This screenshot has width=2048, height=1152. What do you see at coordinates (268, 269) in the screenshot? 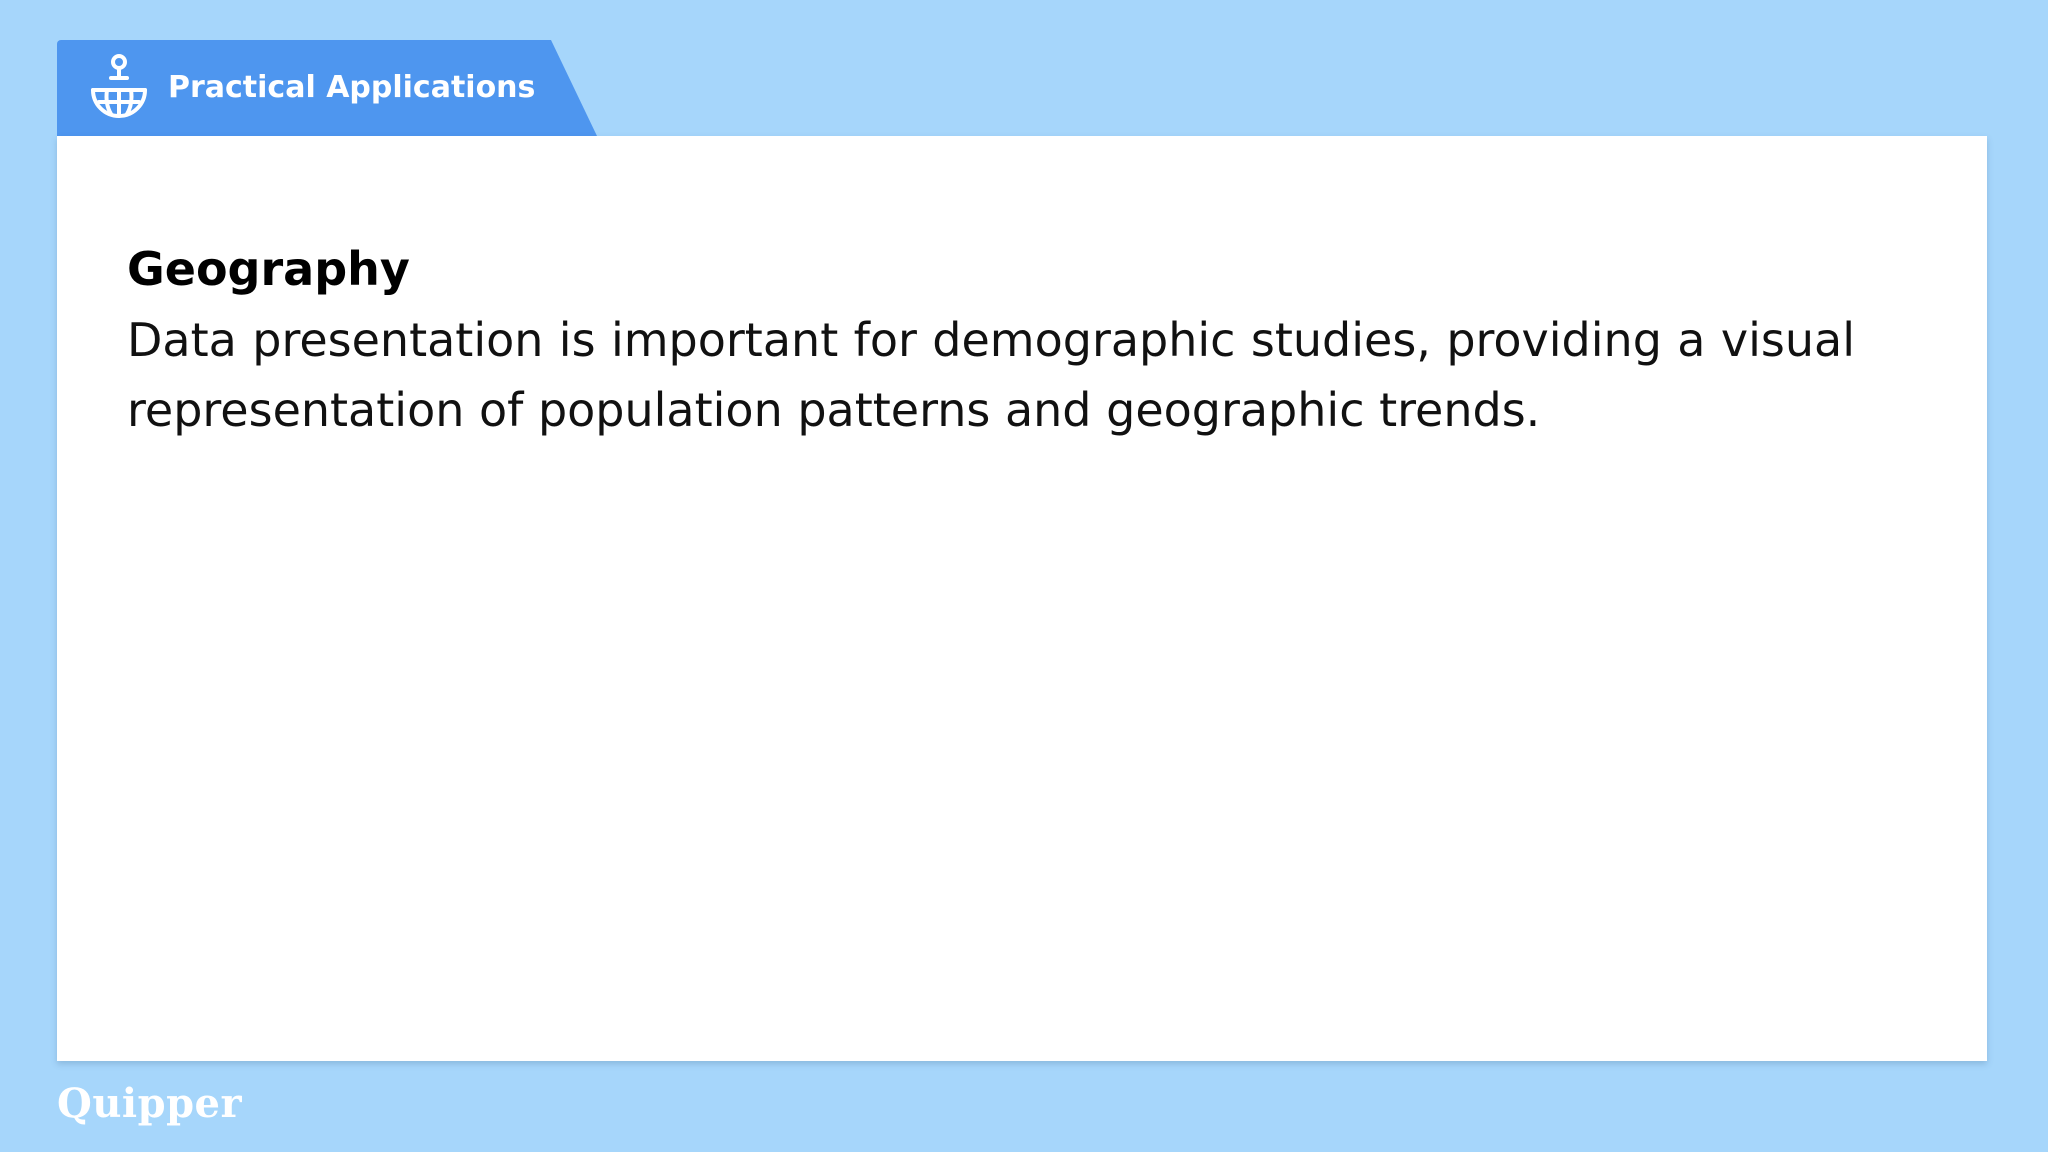
I see `topic-heading: Geography` at bounding box center [268, 269].